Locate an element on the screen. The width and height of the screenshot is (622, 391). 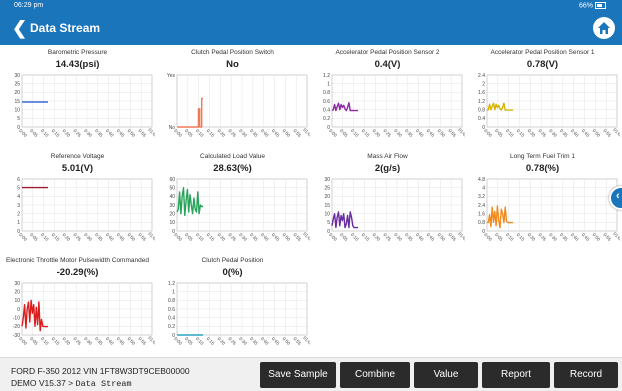
x-tick-label: 0:20 is located at coordinates (377, 237).